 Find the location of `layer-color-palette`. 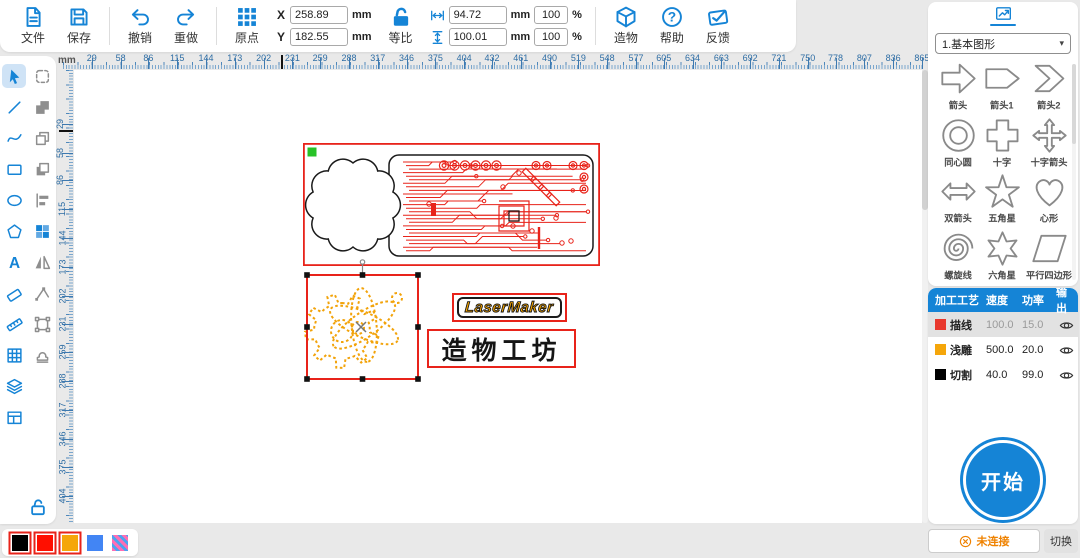

layer-color-palette is located at coordinates (70, 542).